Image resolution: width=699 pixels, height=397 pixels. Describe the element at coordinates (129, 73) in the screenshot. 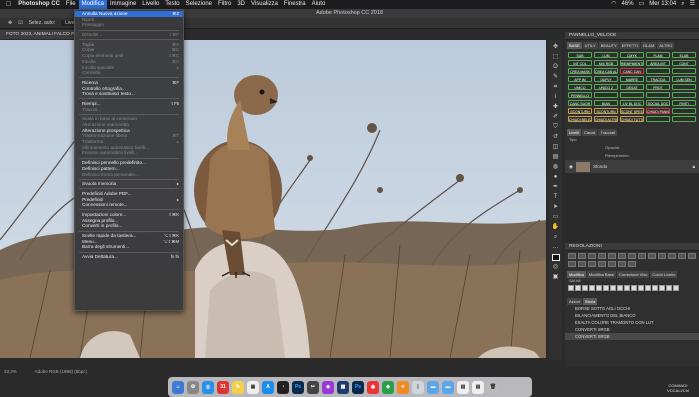

I see `menu-item: Cancella` at that location.